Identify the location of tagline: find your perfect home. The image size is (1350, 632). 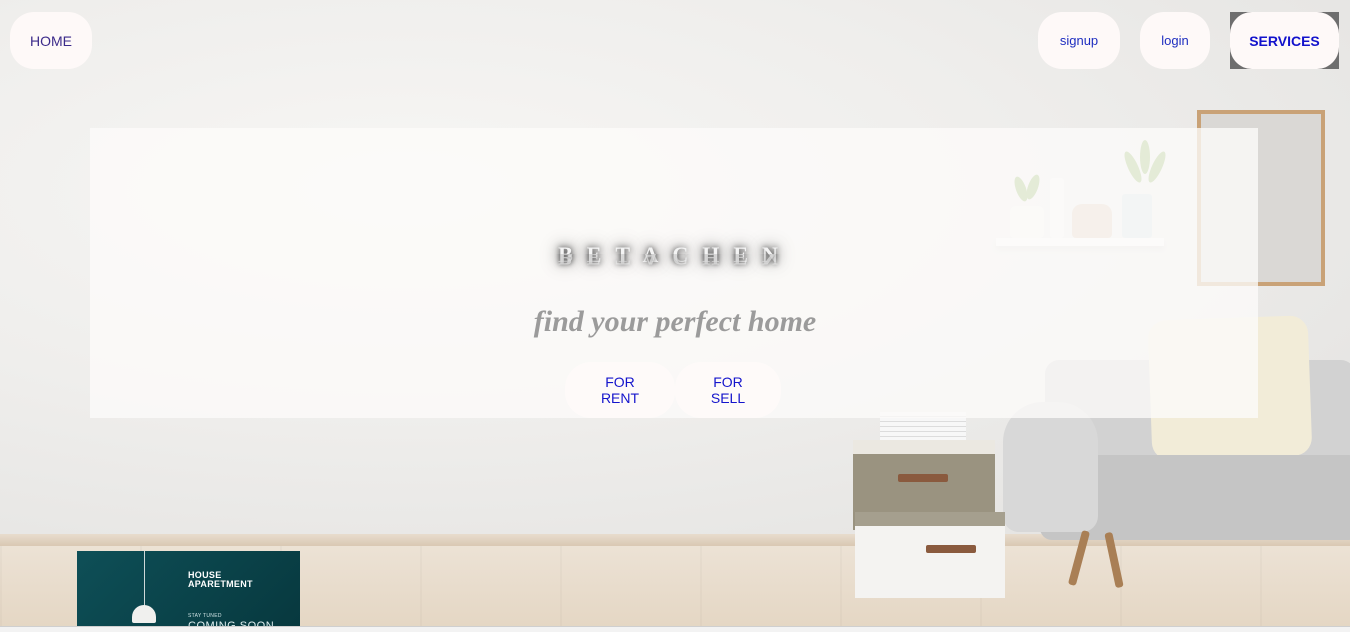
(675, 321).